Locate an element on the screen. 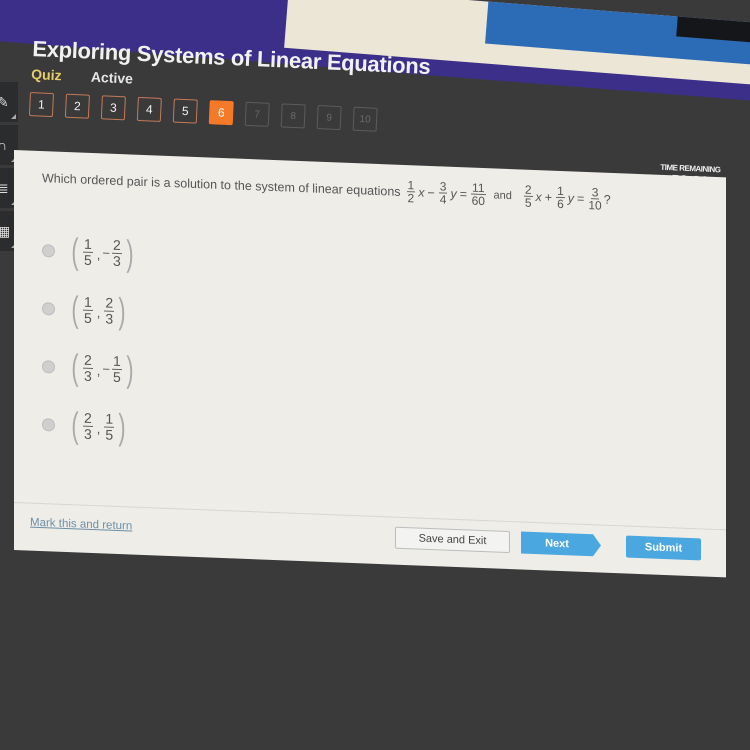 The width and height of the screenshot is (750, 750). mark-and-return-link: Mark this and return is located at coordinates (81, 525).